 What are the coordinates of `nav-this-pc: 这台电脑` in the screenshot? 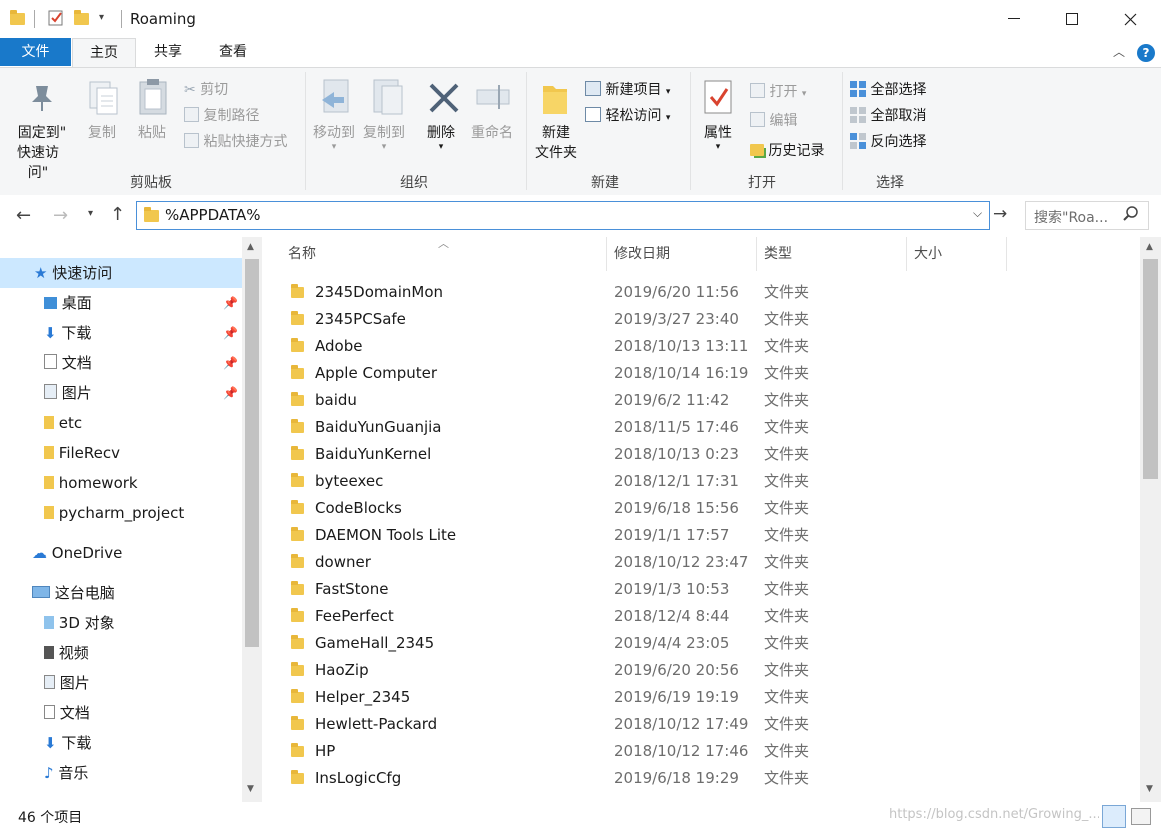 It's located at (73, 593).